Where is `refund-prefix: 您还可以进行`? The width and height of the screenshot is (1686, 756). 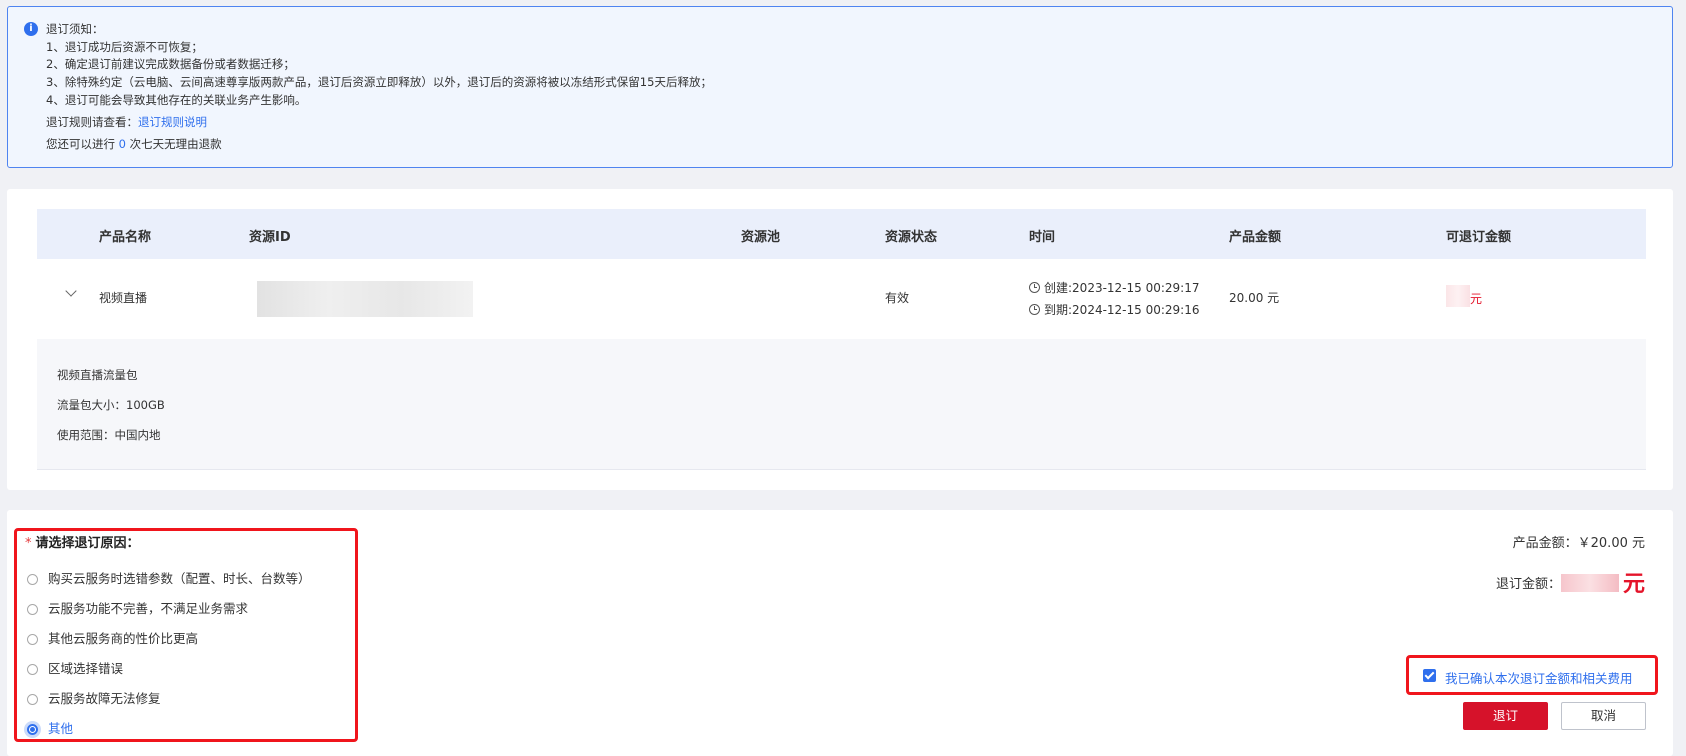 refund-prefix: 您还可以进行 is located at coordinates (80, 144).